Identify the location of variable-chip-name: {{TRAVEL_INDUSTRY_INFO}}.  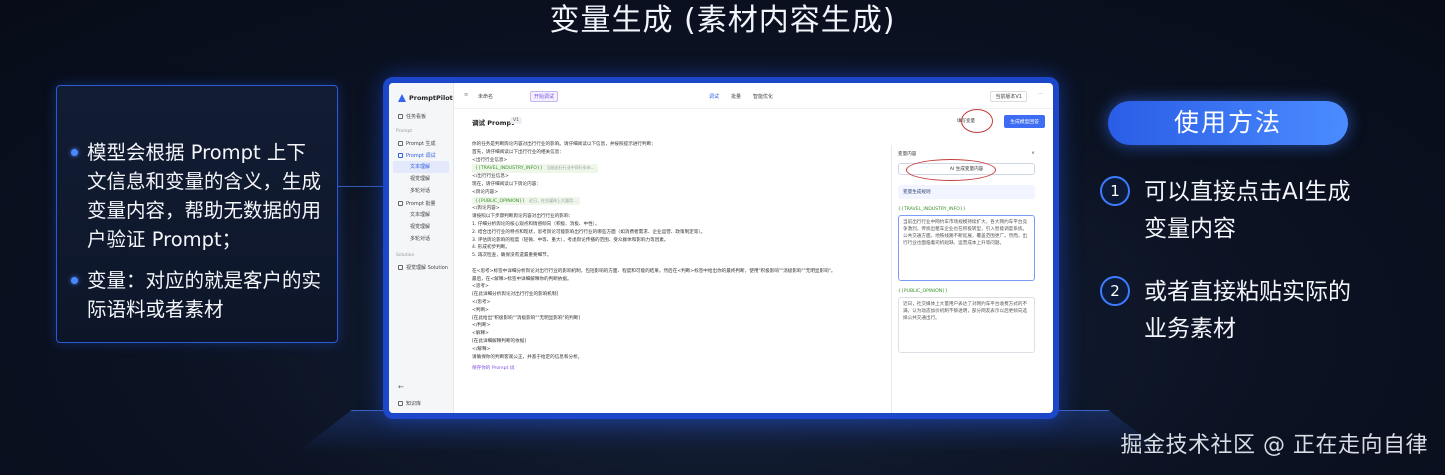
(509, 169).